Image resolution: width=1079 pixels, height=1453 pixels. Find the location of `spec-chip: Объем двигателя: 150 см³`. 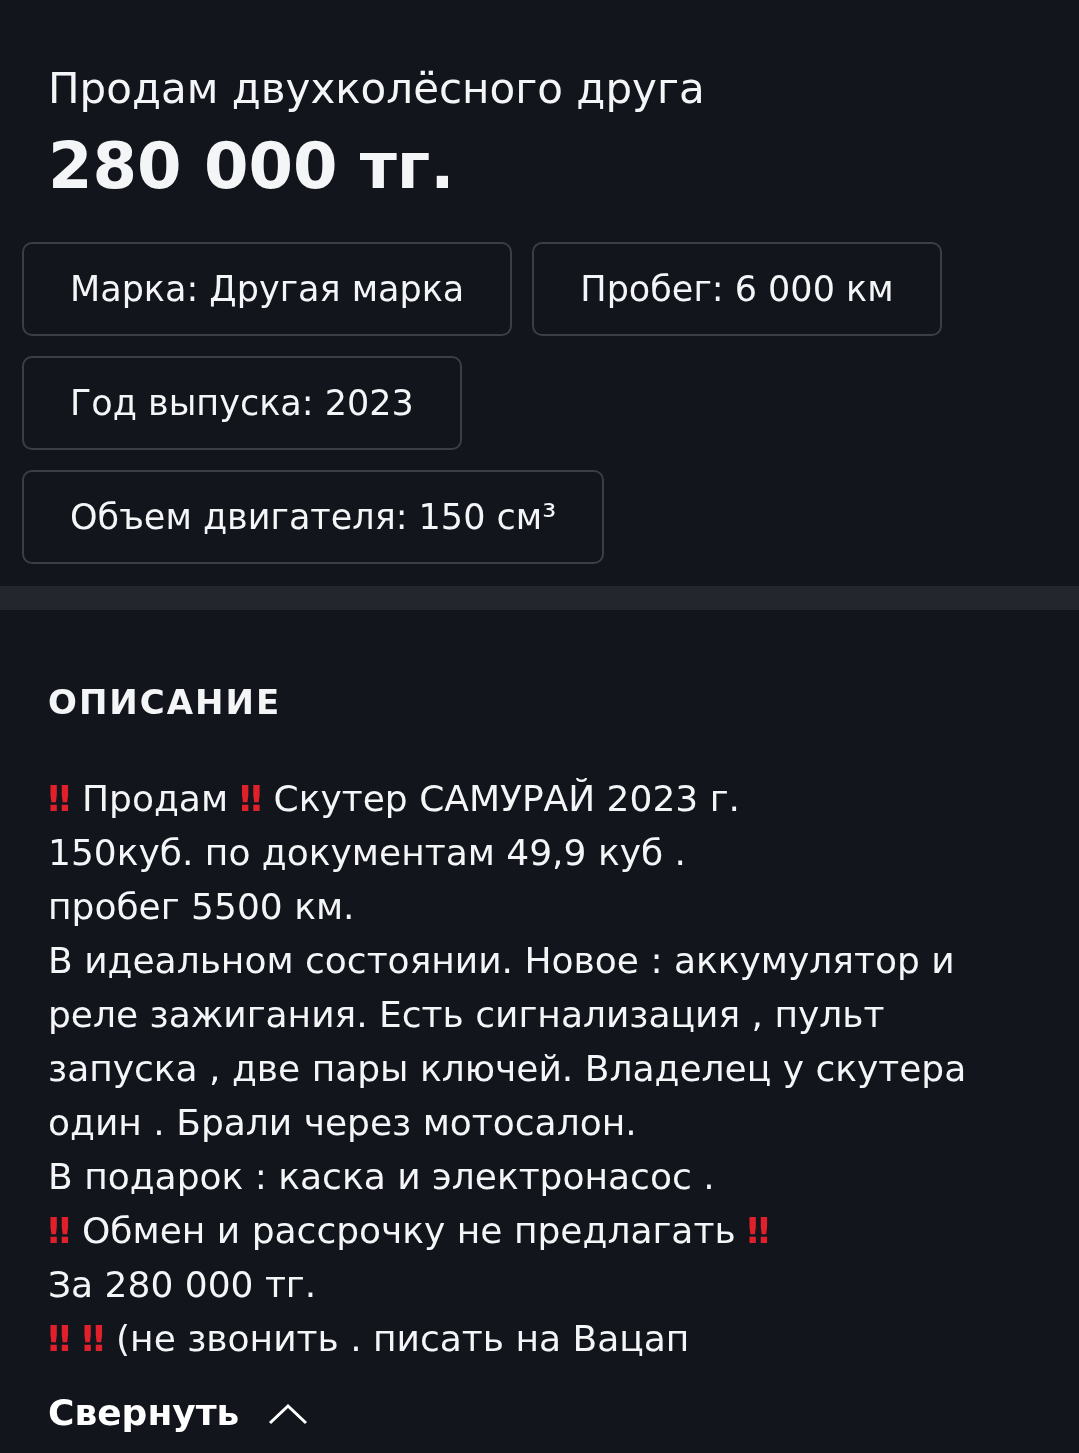

spec-chip: Объем двигателя: 150 см³ is located at coordinates (313, 517).